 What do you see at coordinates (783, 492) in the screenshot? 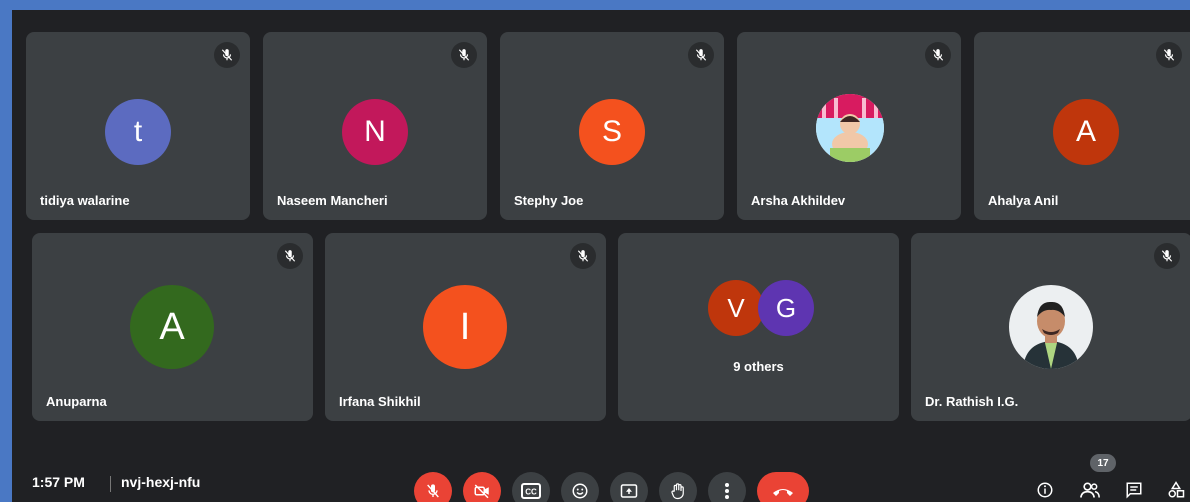
I see `leave-call-icon` at bounding box center [783, 492].